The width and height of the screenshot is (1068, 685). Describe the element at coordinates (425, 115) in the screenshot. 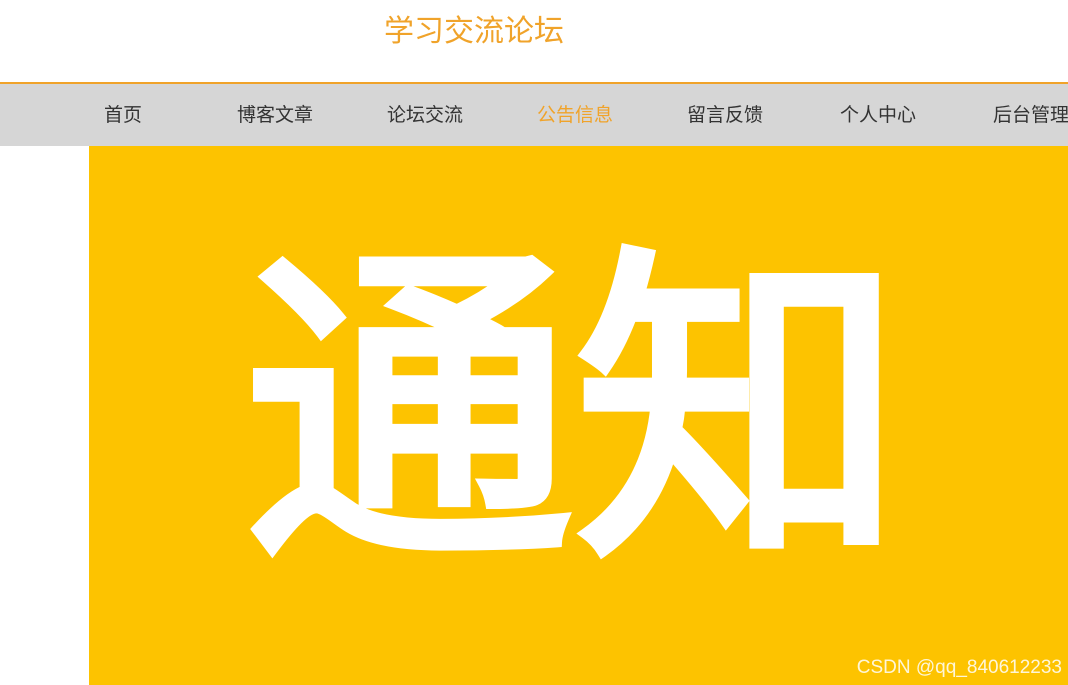

I see `nav-item-forum: 论坛交流` at that location.